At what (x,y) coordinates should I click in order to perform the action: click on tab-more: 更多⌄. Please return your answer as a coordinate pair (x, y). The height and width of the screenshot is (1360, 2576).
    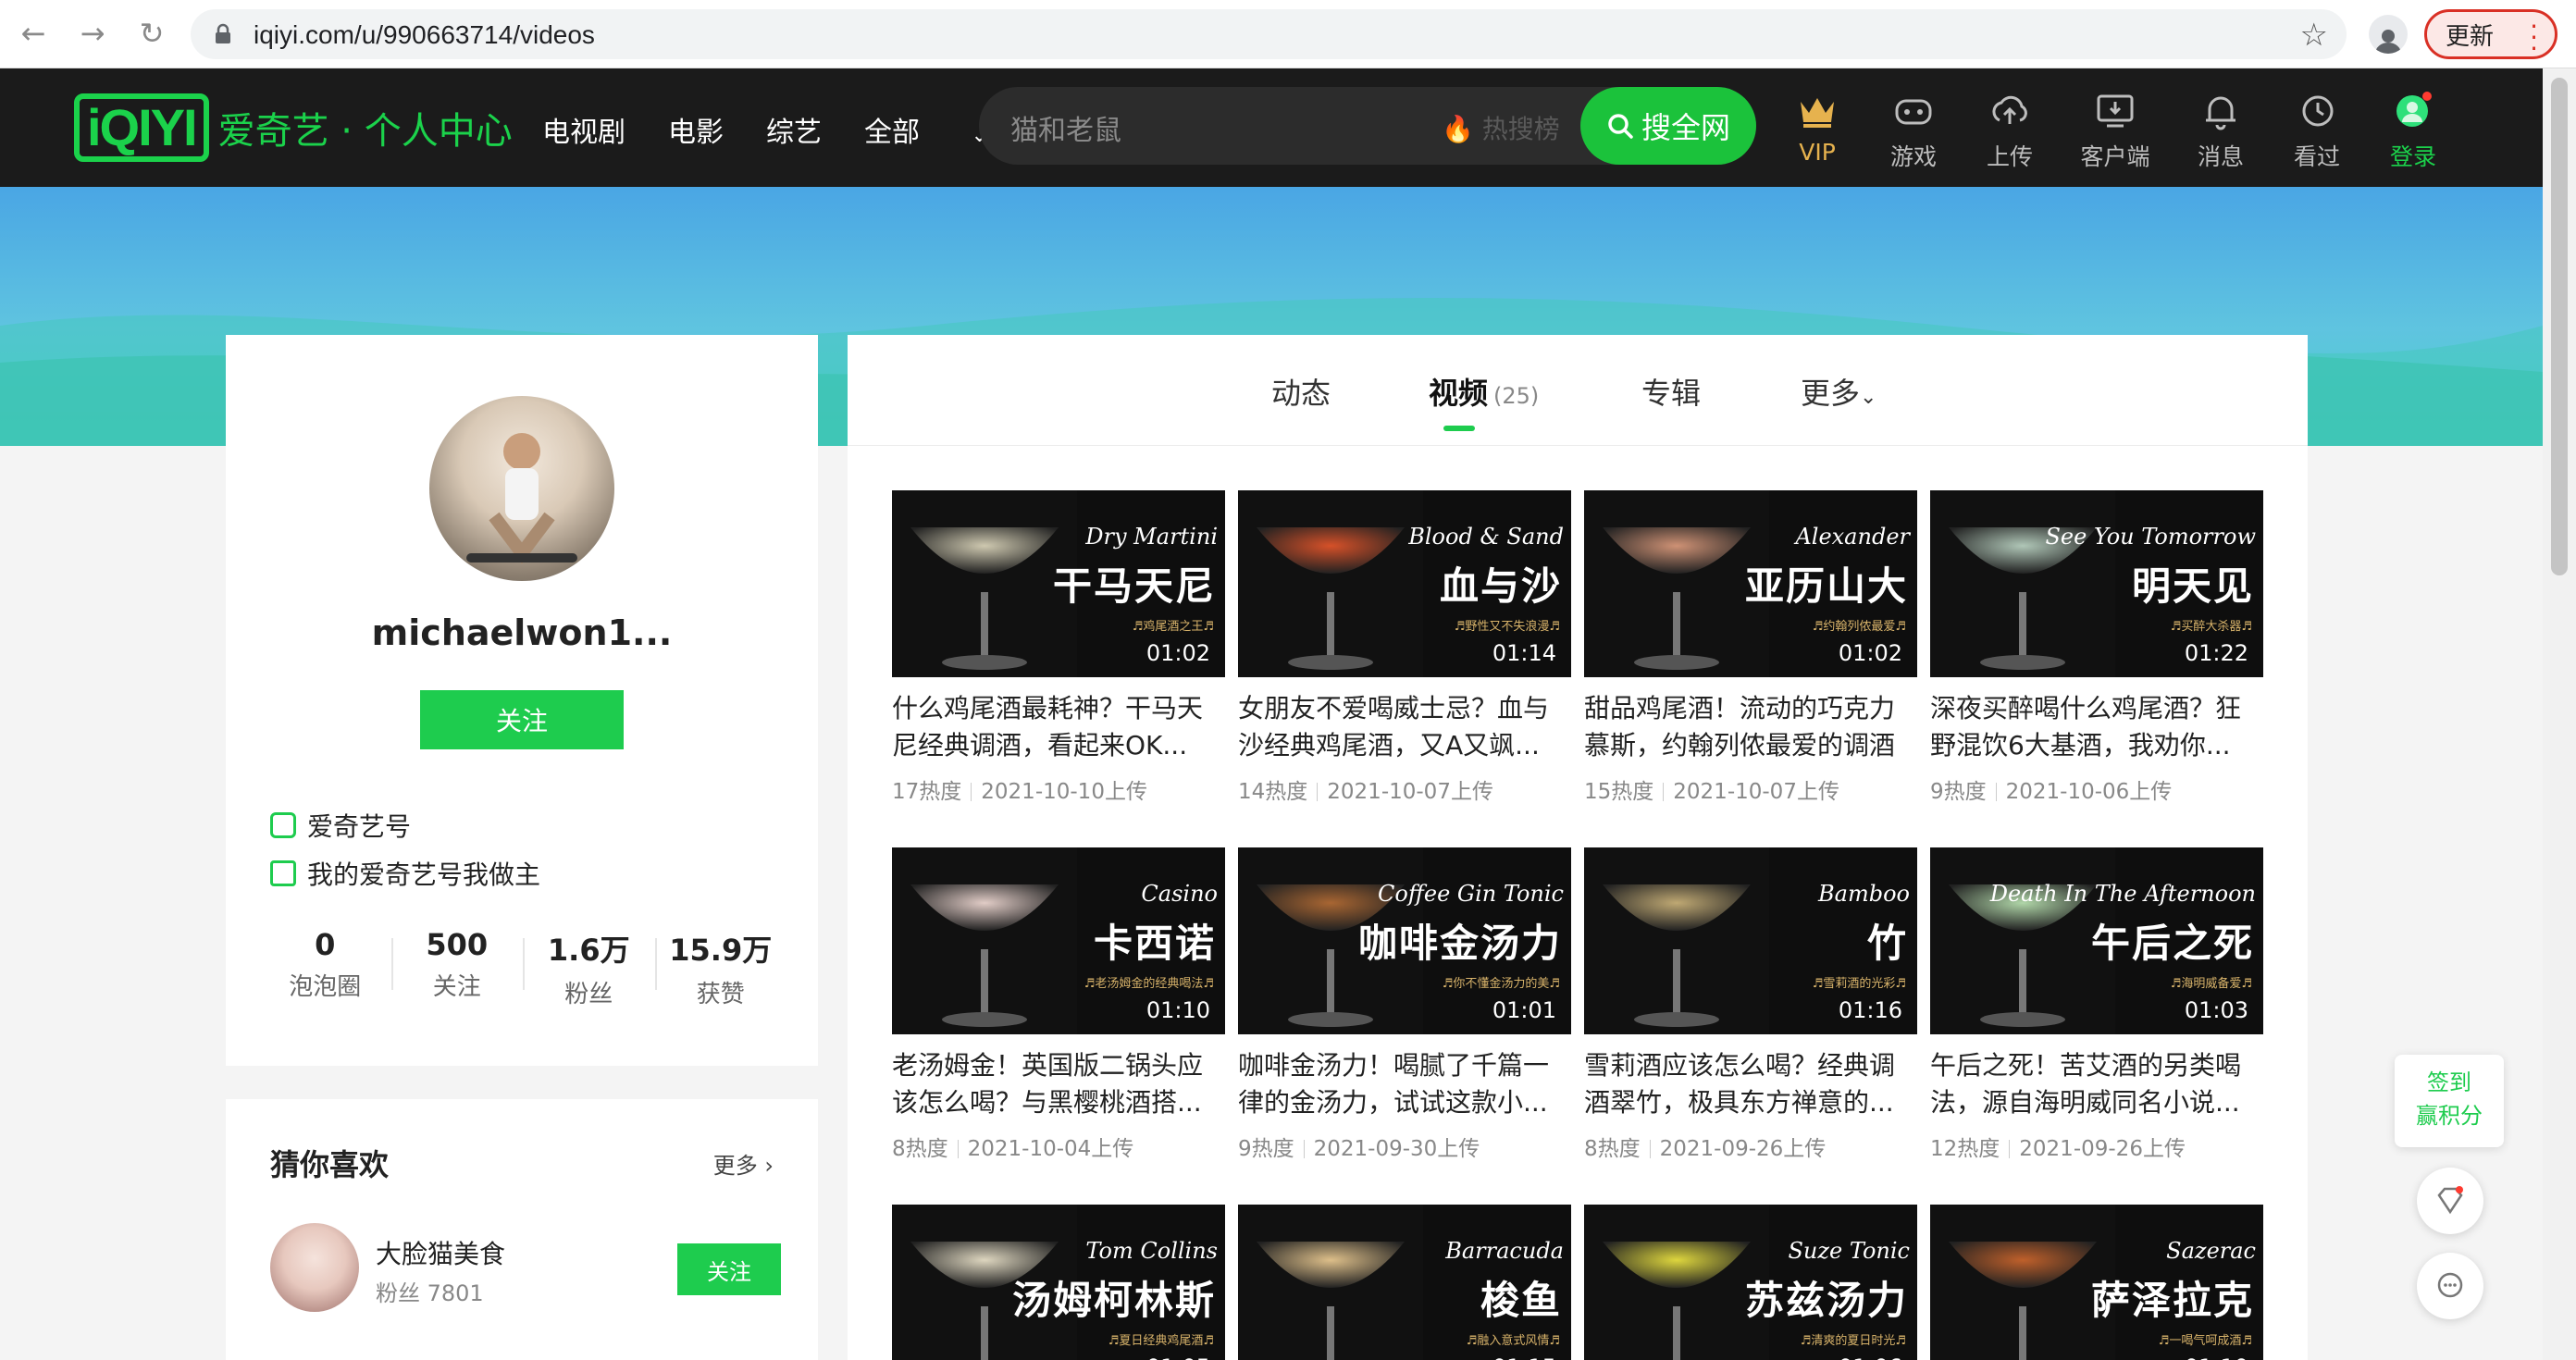
    Looking at the image, I should click on (1839, 391).